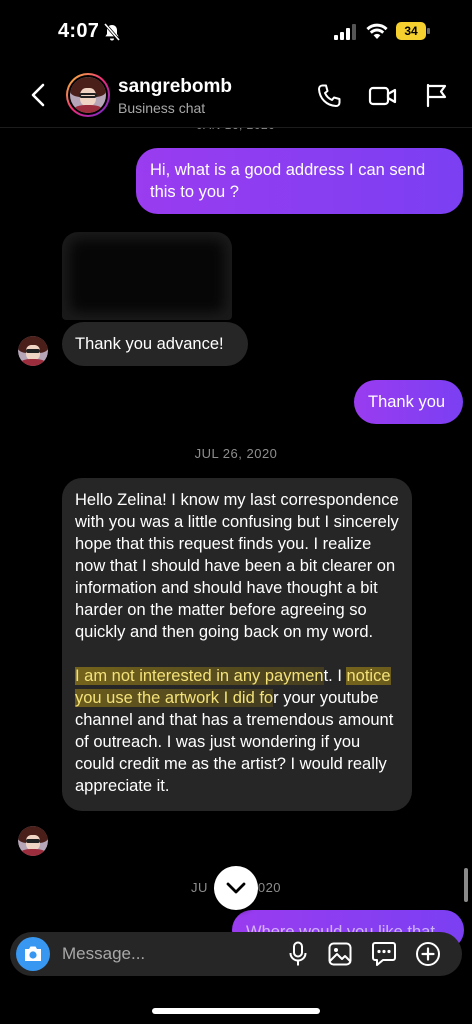 The width and height of the screenshot is (472, 1024). Describe the element at coordinates (377, 31) in the screenshot. I see `wifi-icon` at that location.